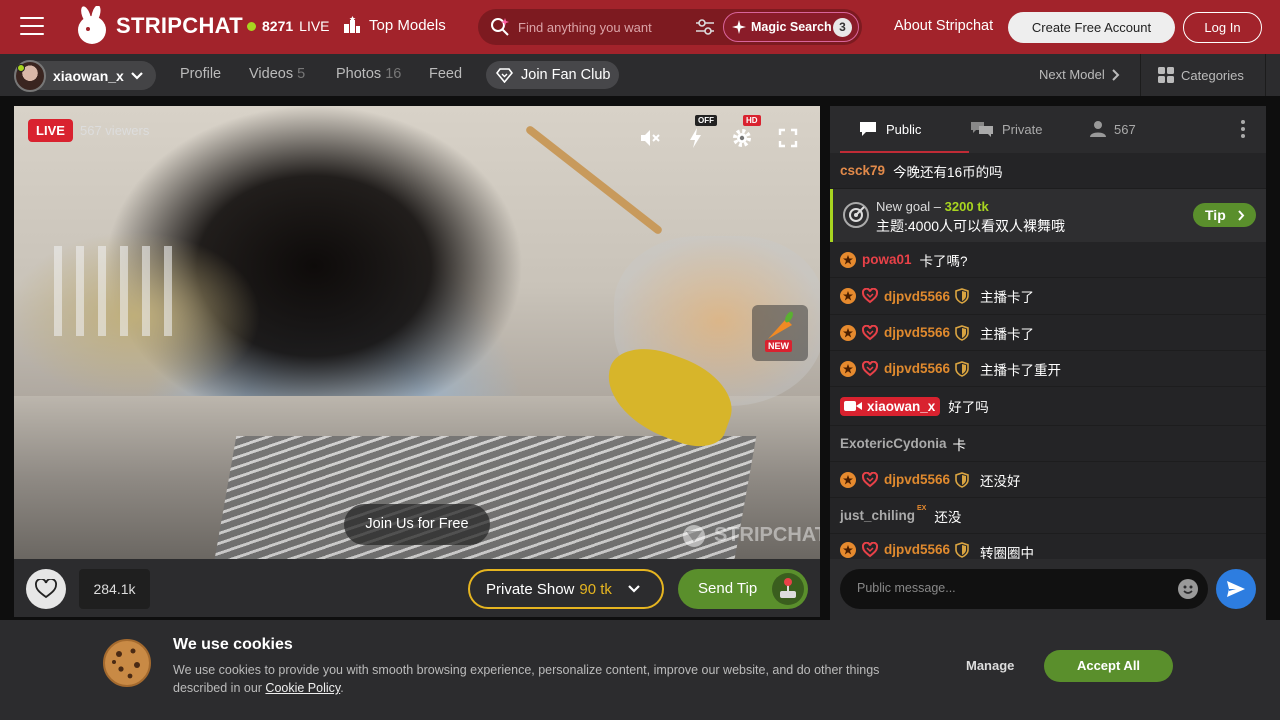 The height and width of the screenshot is (720, 1280). Describe the element at coordinates (1188, 589) in the screenshot. I see `emoji-icon` at that location.